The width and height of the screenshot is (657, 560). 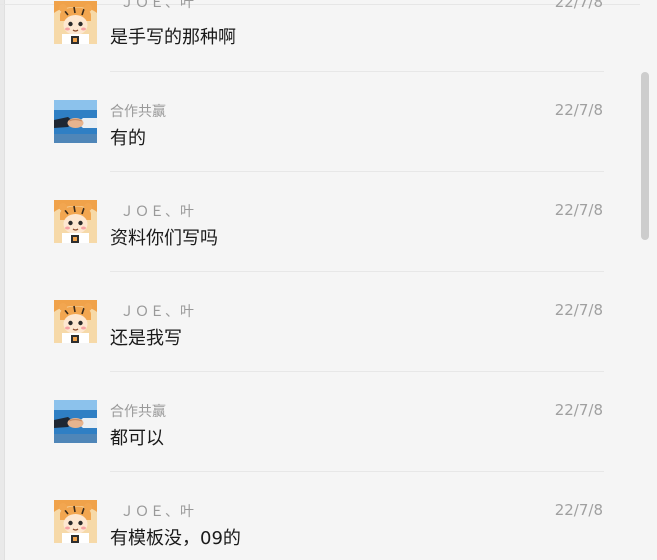 I want to click on message-text: 资料你们写吗, so click(x=164, y=238).